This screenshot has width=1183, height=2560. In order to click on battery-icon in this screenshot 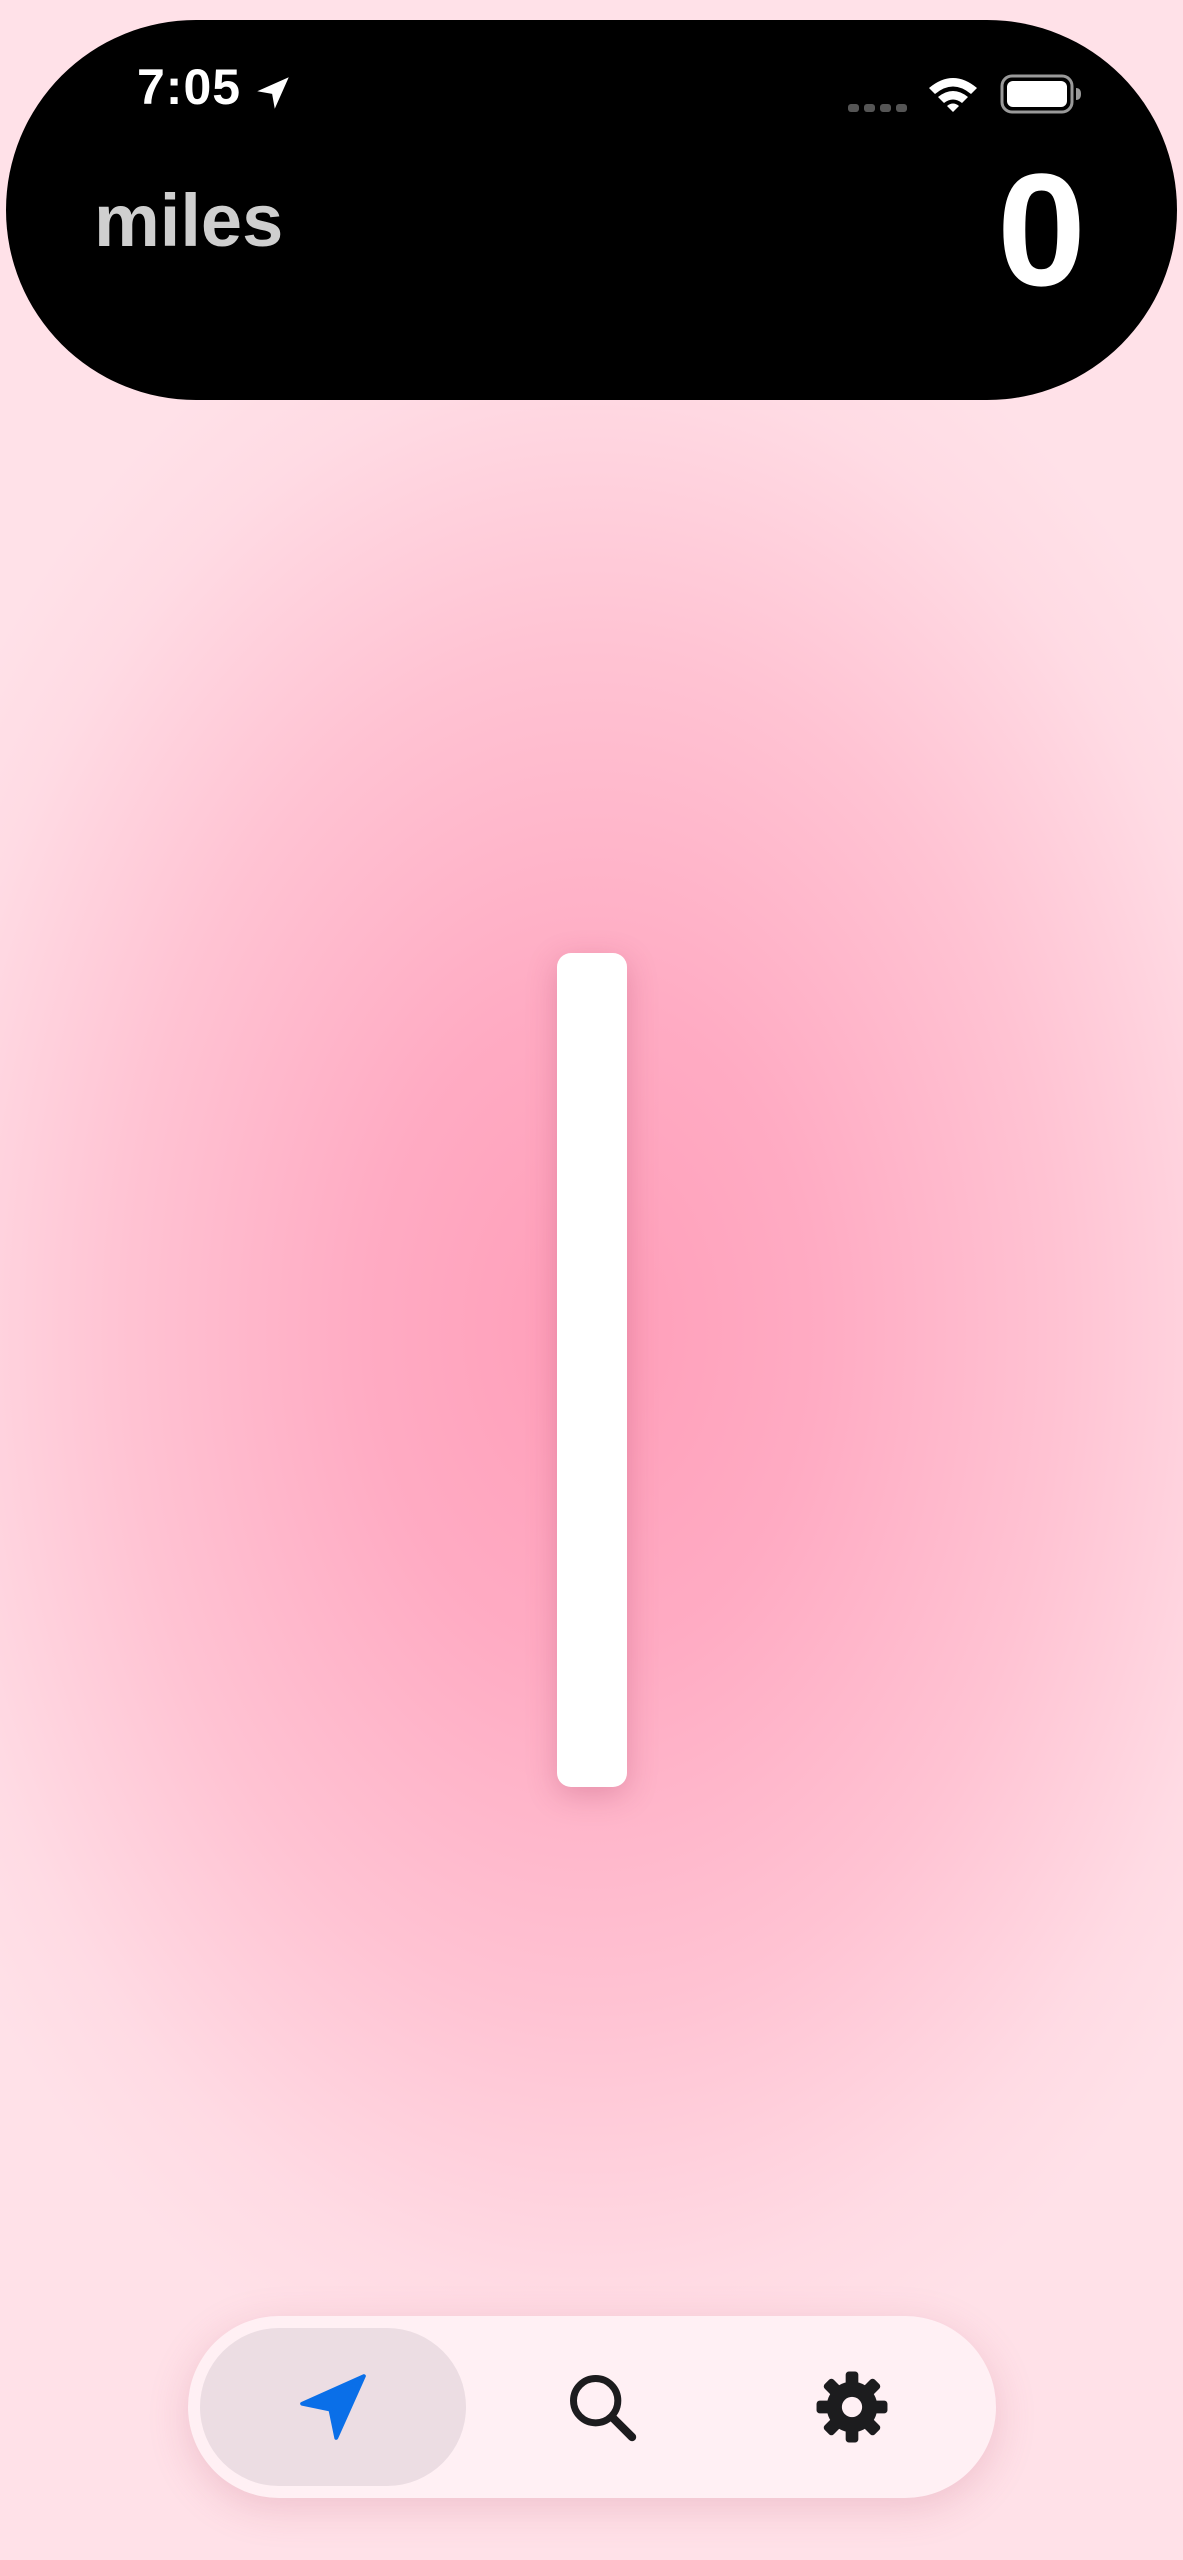, I will do `click(1040, 94)`.